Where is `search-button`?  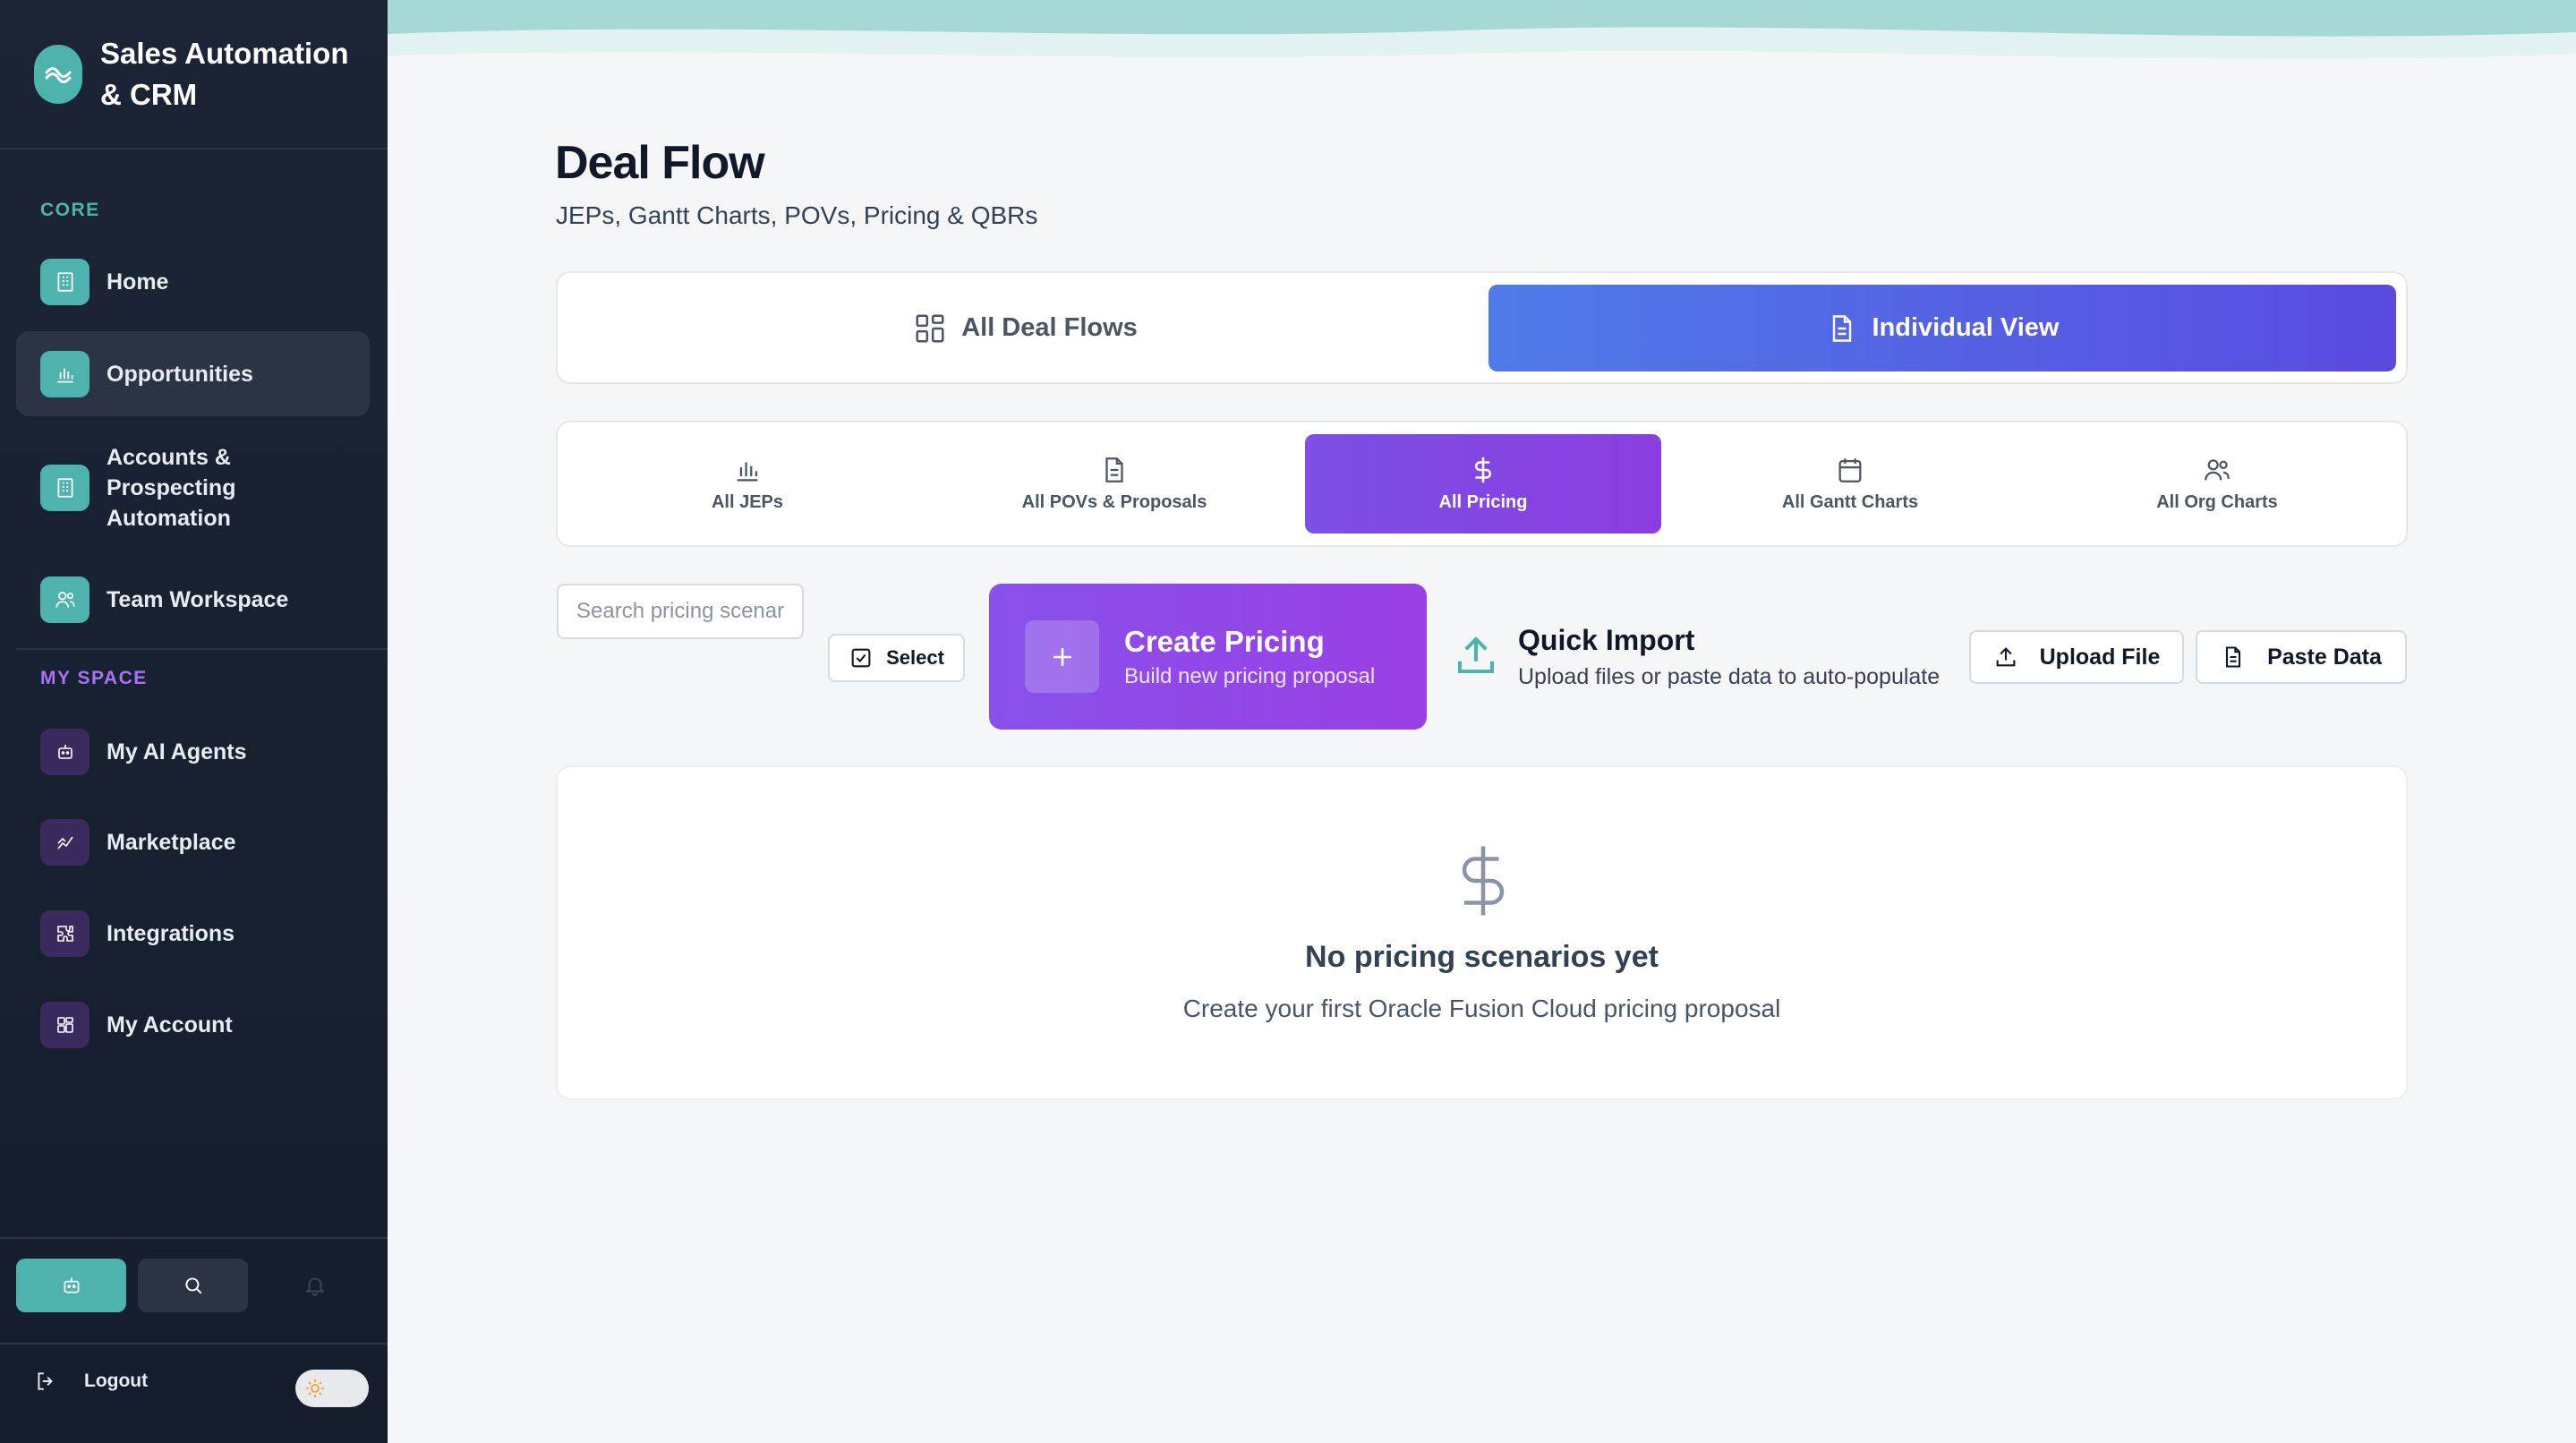
search-button is located at coordinates (193, 1285).